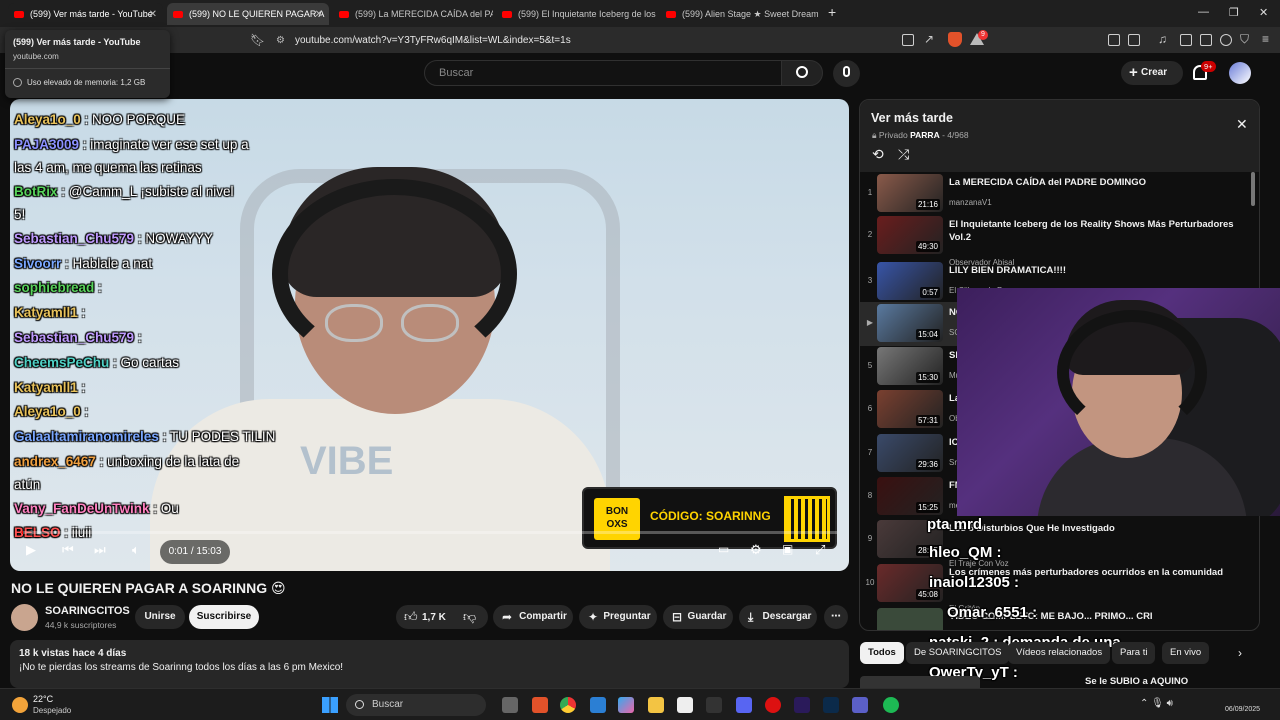 The image size is (1280, 720). I want to click on channel-name: SOARINGCITOS, so click(87, 611).